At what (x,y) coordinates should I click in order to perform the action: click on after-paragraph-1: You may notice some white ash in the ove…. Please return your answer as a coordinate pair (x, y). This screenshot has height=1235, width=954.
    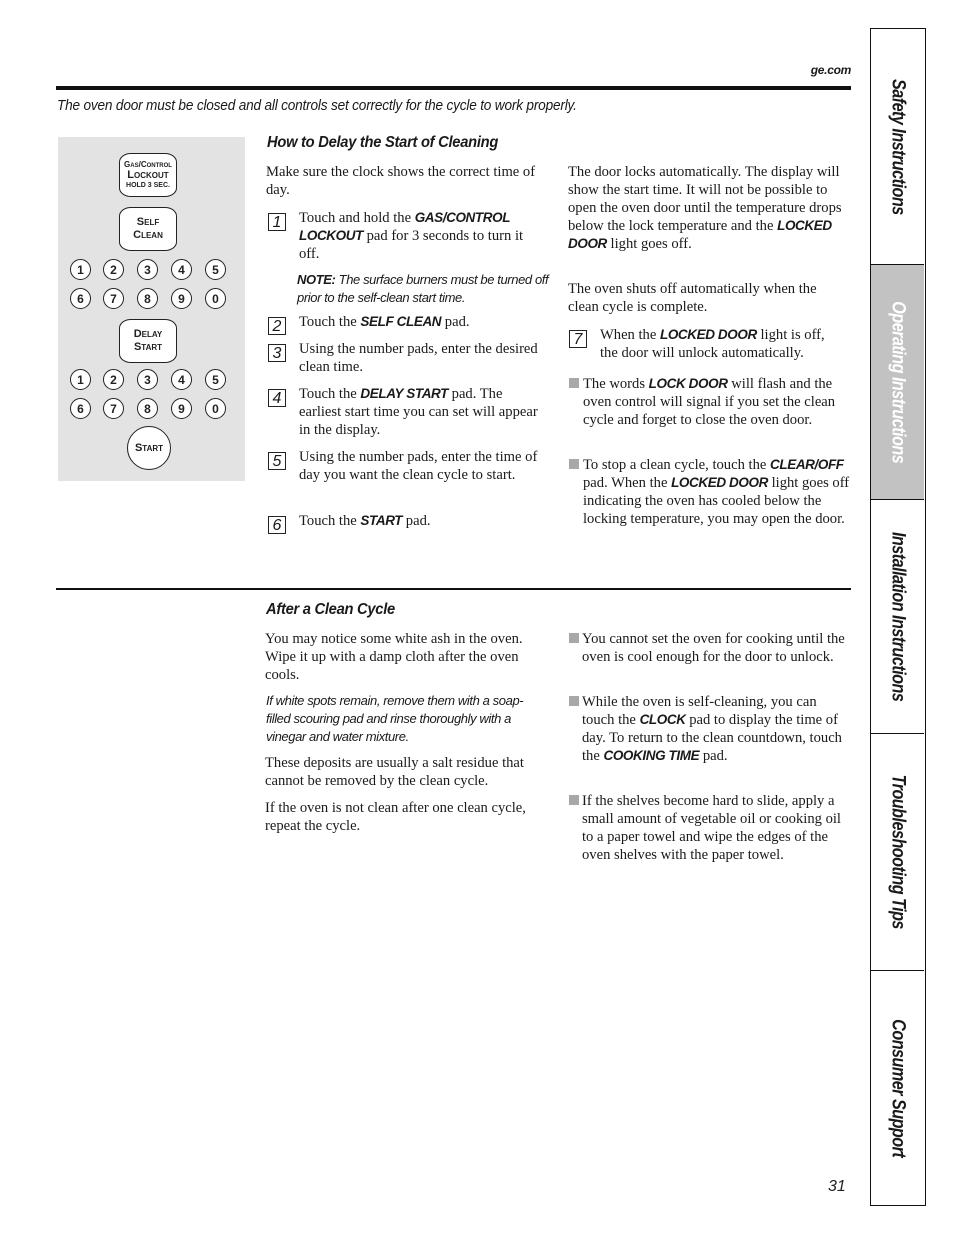
    Looking at the image, I should click on (394, 657).